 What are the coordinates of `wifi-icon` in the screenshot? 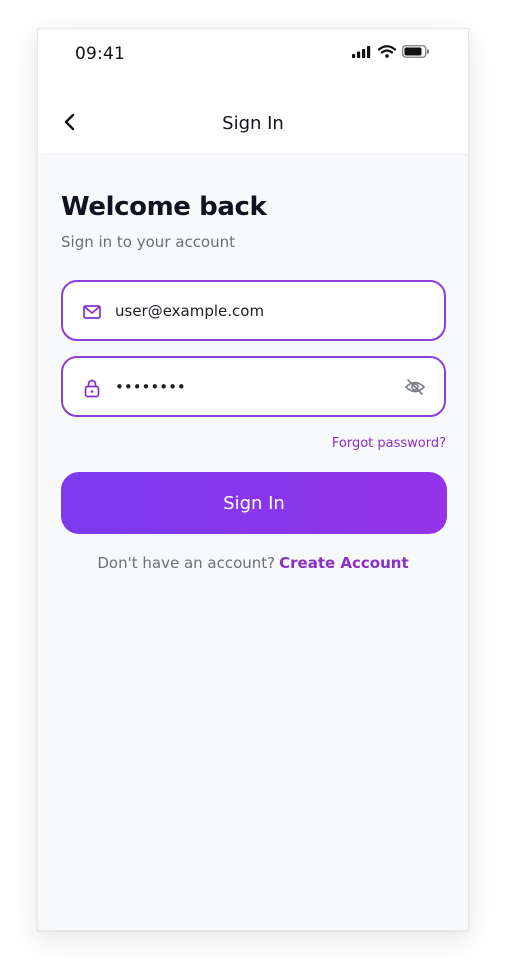 It's located at (387, 51).